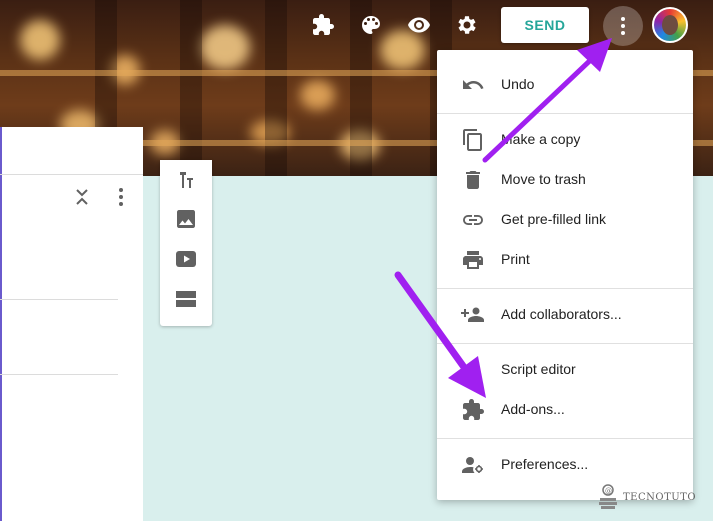  I want to click on gear-icon, so click(467, 25).